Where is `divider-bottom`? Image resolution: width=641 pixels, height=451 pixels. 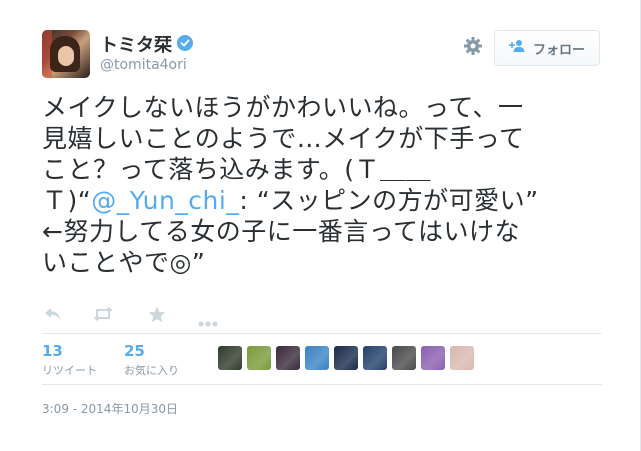 divider-bottom is located at coordinates (322, 384).